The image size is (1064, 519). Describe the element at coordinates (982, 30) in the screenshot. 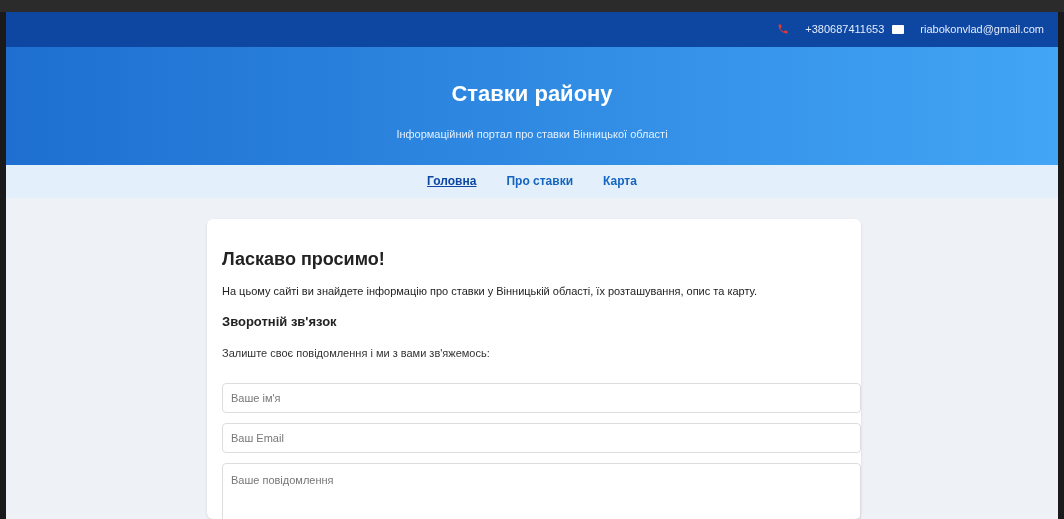

I see `email-address: riabokonvlad@gmail.com` at that location.